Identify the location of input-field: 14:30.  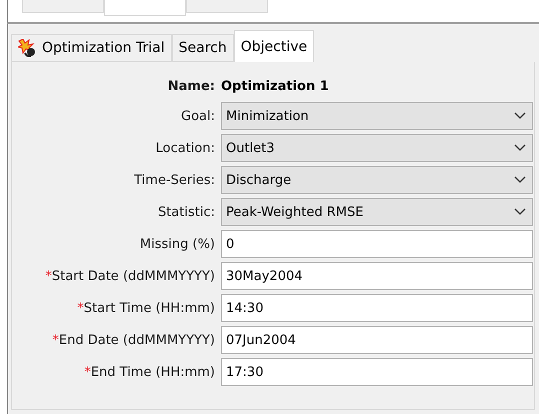
(377, 308).